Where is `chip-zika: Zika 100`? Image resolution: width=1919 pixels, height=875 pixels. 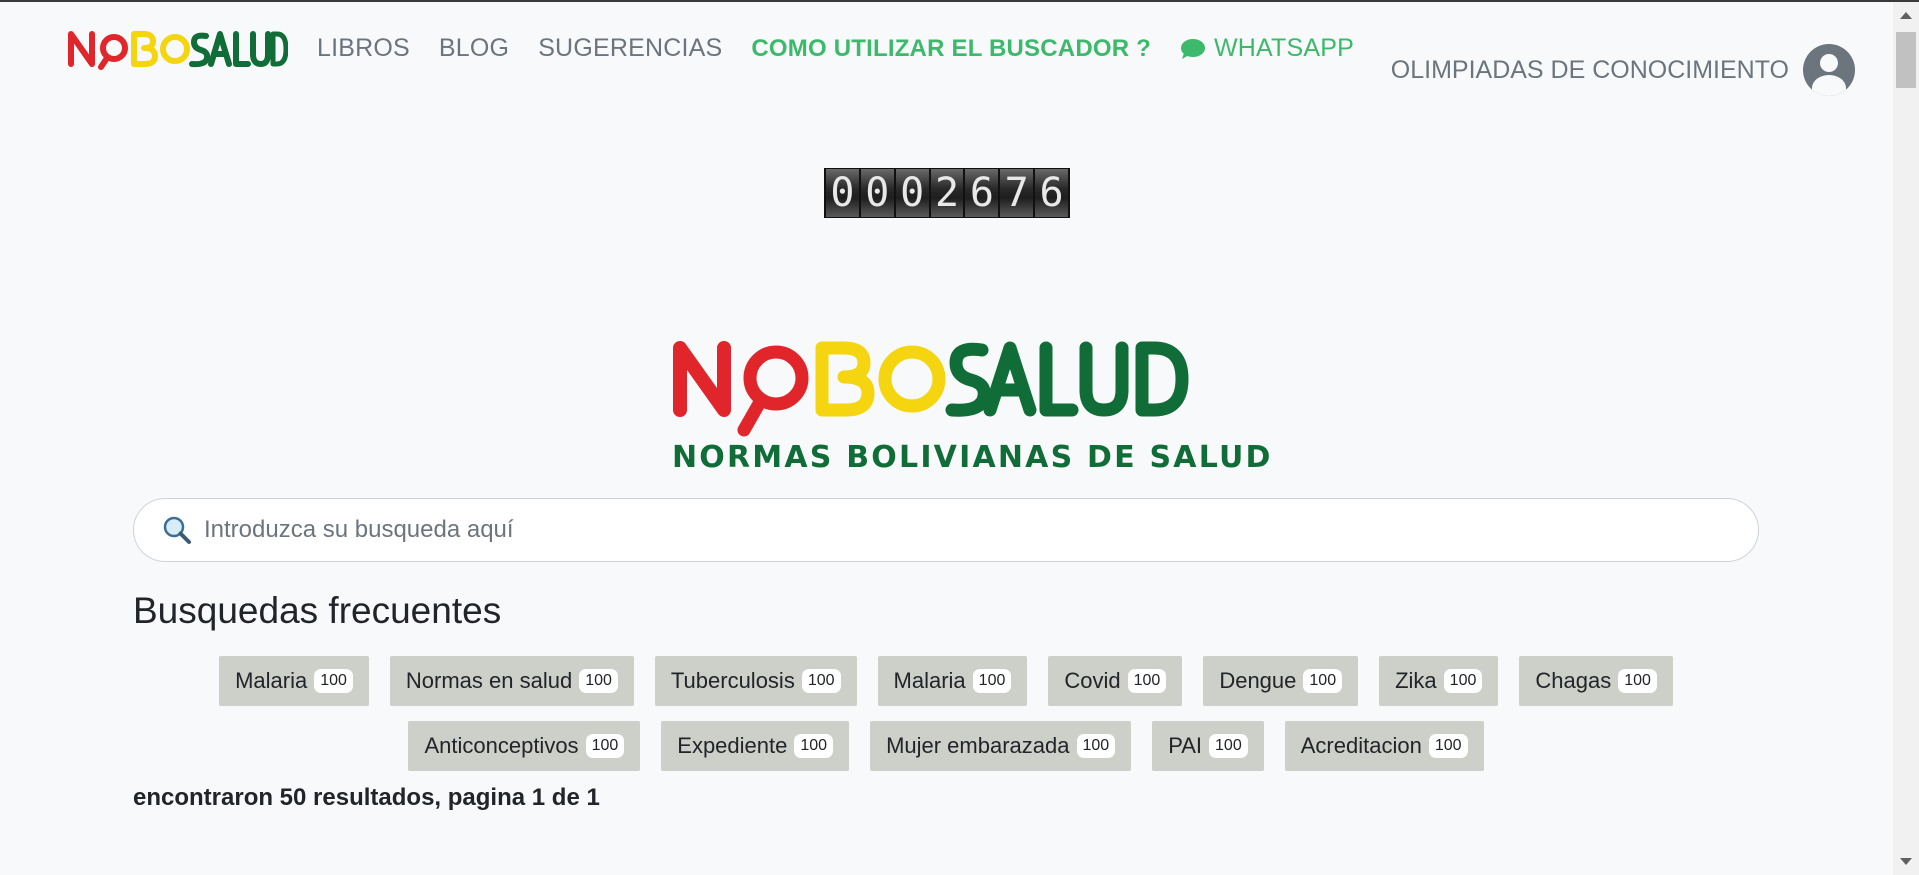
chip-zika: Zika 100 is located at coordinates (1439, 681).